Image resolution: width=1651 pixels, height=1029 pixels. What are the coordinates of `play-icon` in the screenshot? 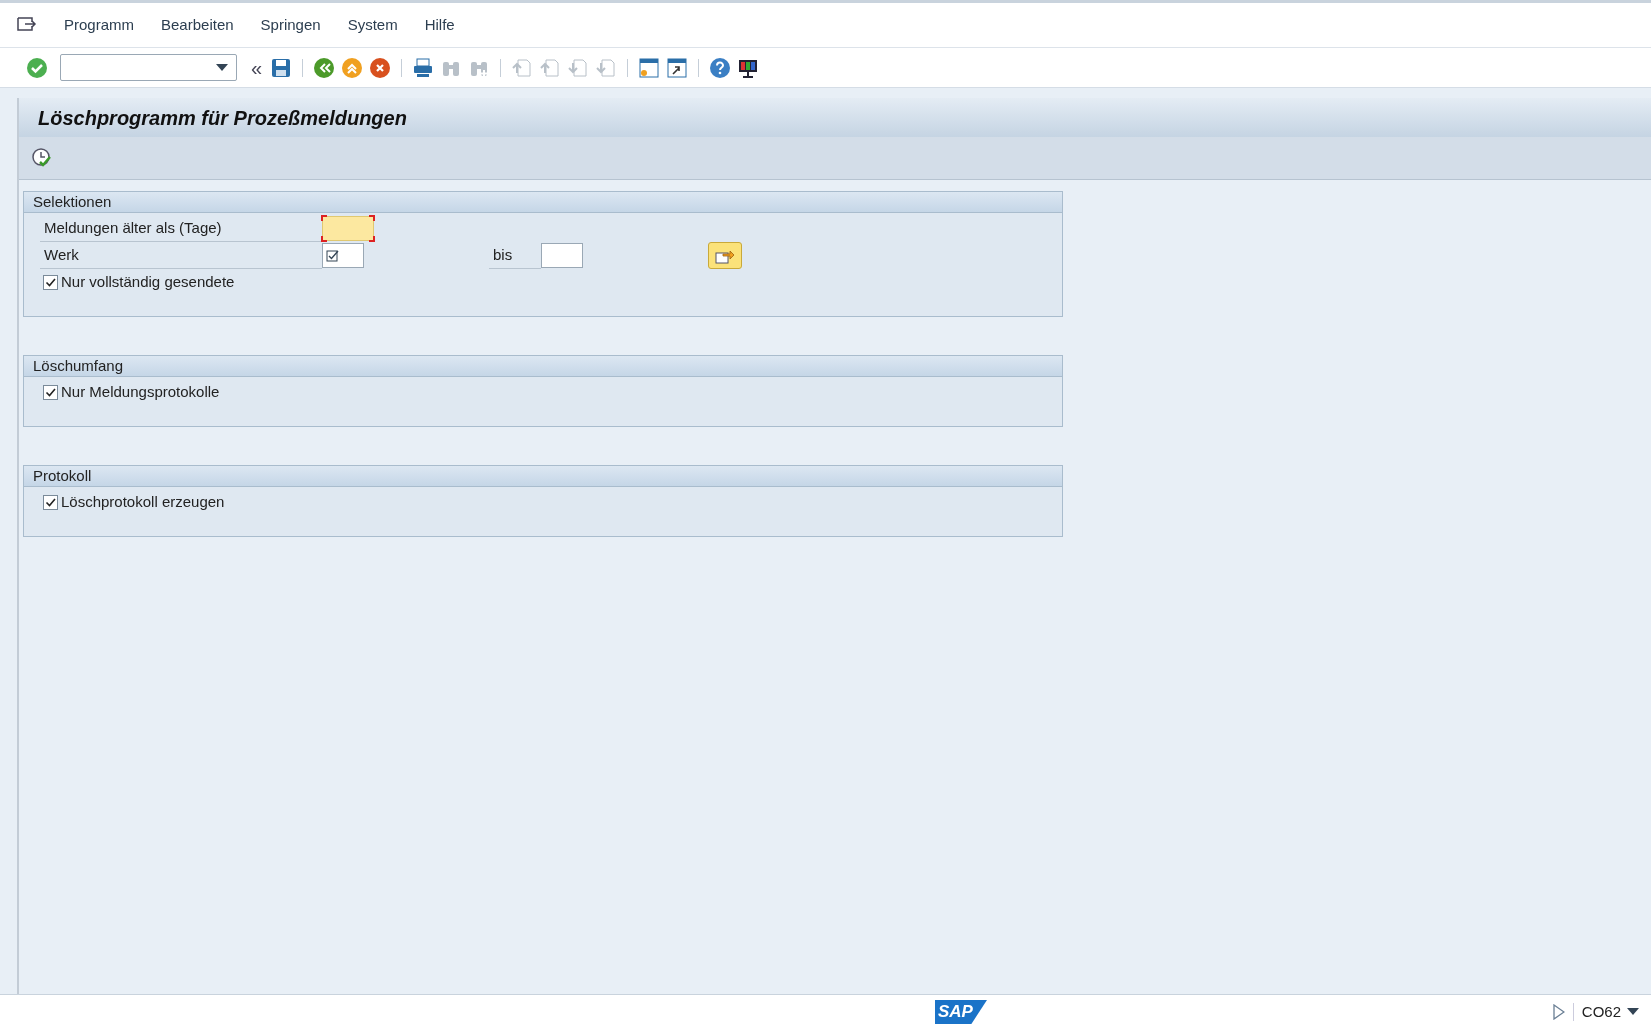 It's located at (1558, 1012).